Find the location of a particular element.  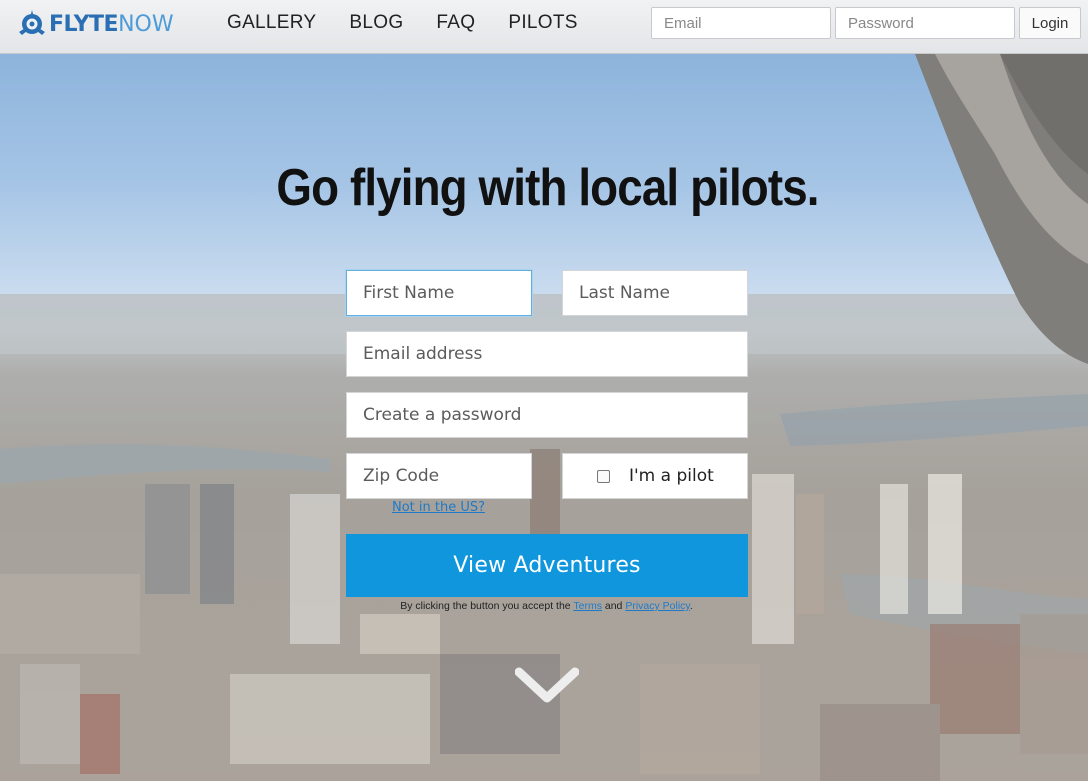

top-header: FLYTENOW GALLERY BLOG FAQ PILOTS Login is located at coordinates (544, 27).